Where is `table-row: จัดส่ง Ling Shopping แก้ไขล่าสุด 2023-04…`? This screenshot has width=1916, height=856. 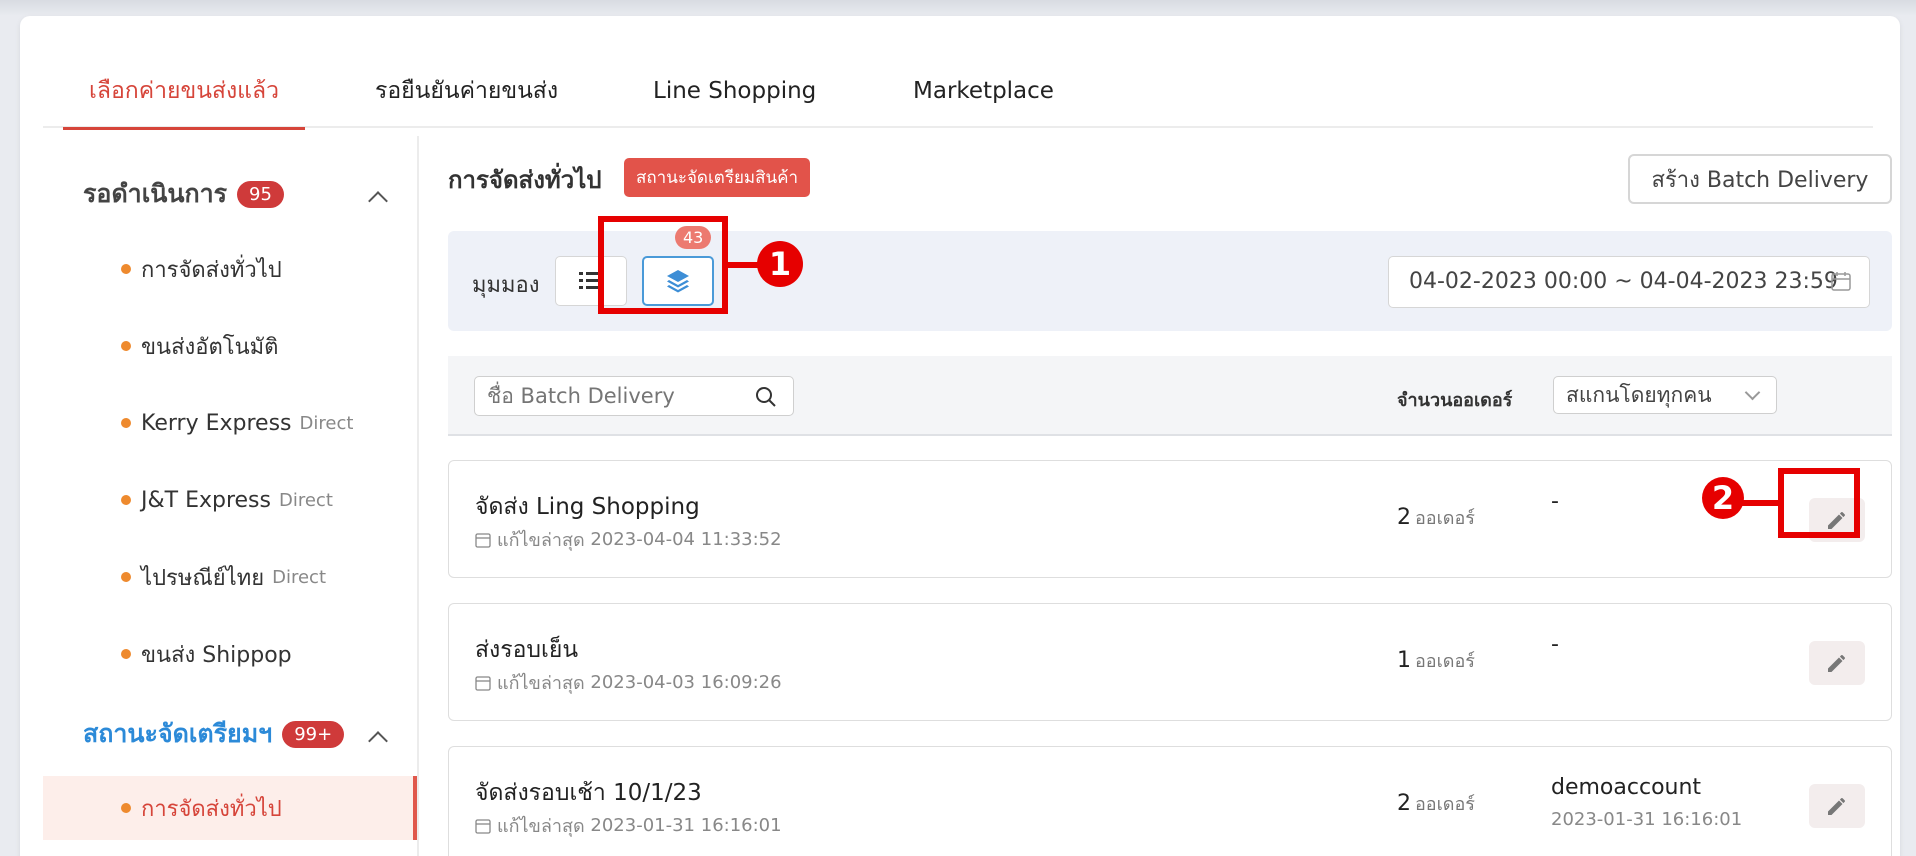
table-row: จัดส่ง Ling Shopping แก้ไขล่าสุด 2023-04… is located at coordinates (1170, 519).